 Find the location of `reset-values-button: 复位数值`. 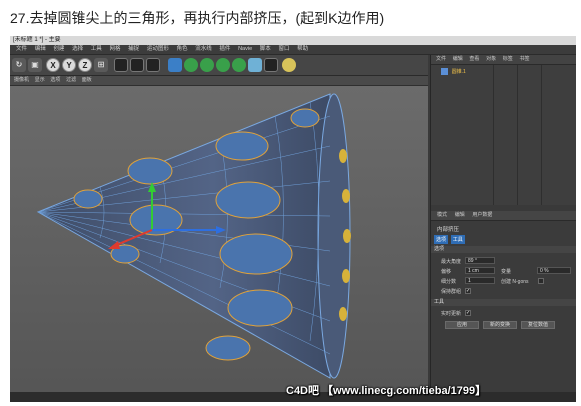

reset-values-button: 复位数值 is located at coordinates (538, 325).